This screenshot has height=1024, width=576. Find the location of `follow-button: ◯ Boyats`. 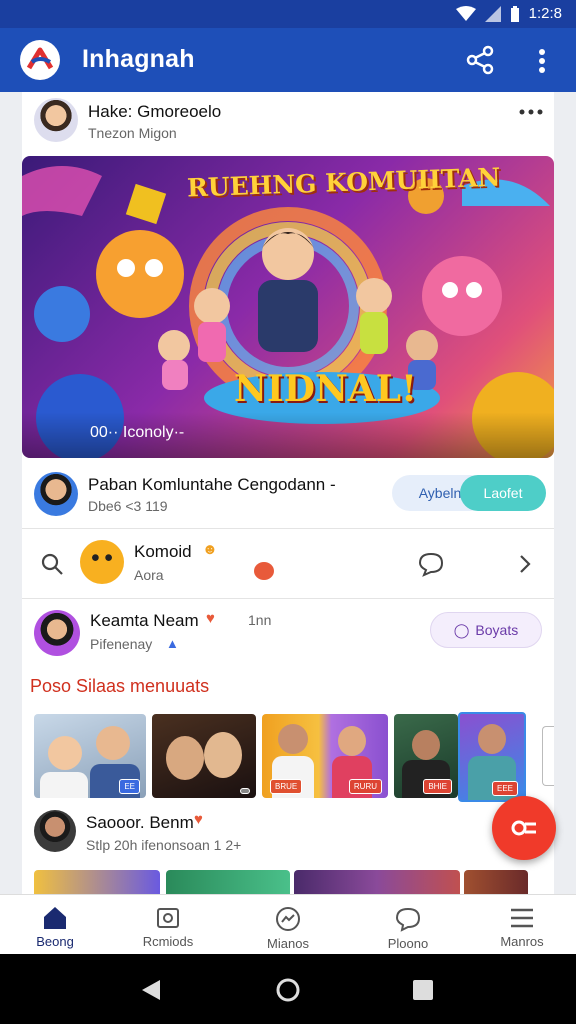

follow-button: ◯ Boyats is located at coordinates (486, 630).